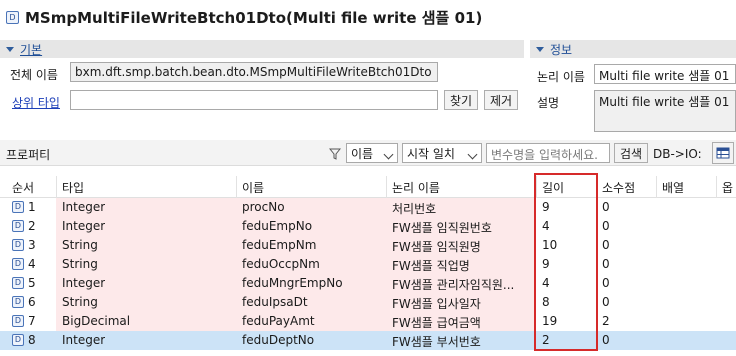  I want to click on table-row: D 4 String feduOccpNm FW샘플 직업명 9 0, so click(368, 264).